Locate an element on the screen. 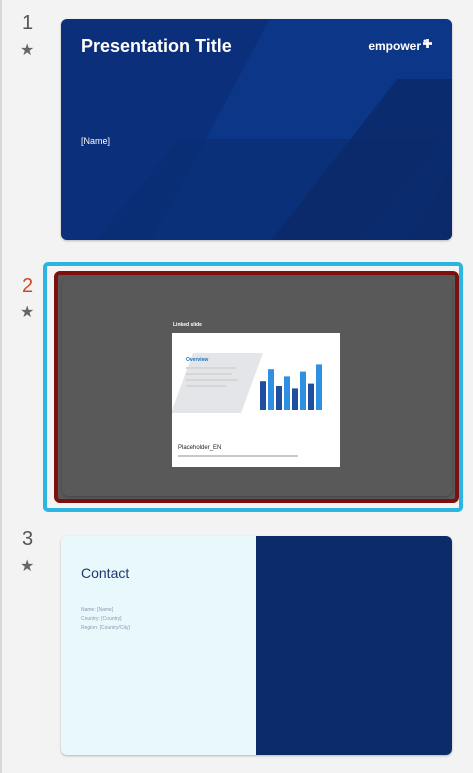  contact-line: Country: [Country] is located at coordinates (101, 619).